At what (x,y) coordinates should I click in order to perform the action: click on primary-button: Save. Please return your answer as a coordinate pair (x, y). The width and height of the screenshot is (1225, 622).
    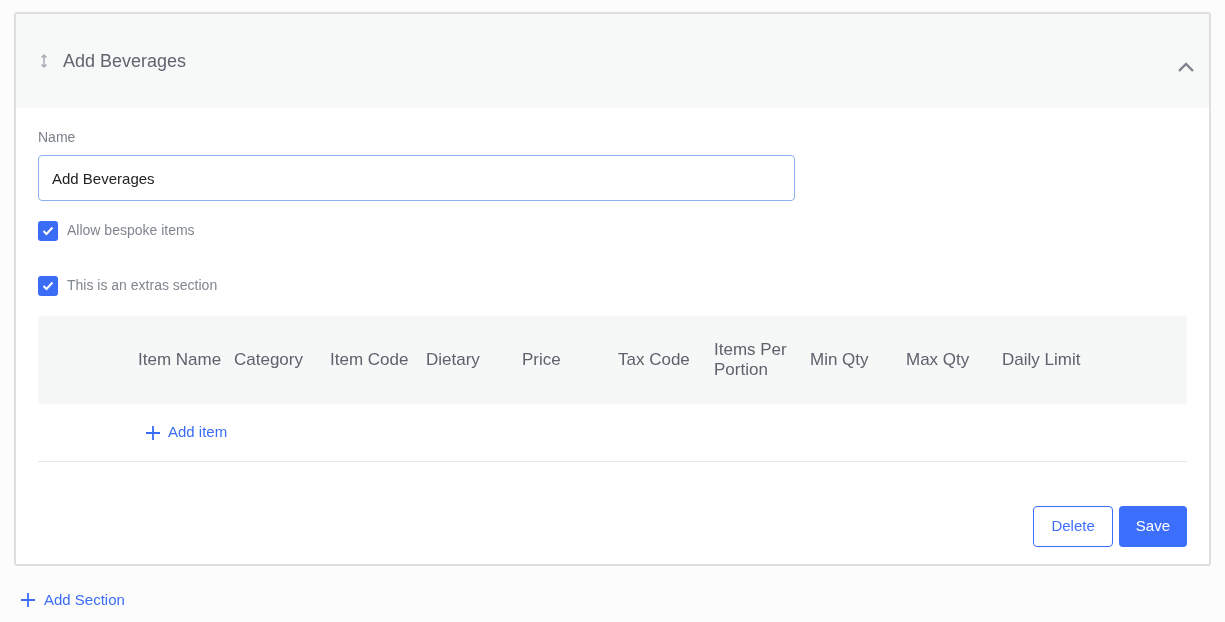
    Looking at the image, I should click on (1152, 526).